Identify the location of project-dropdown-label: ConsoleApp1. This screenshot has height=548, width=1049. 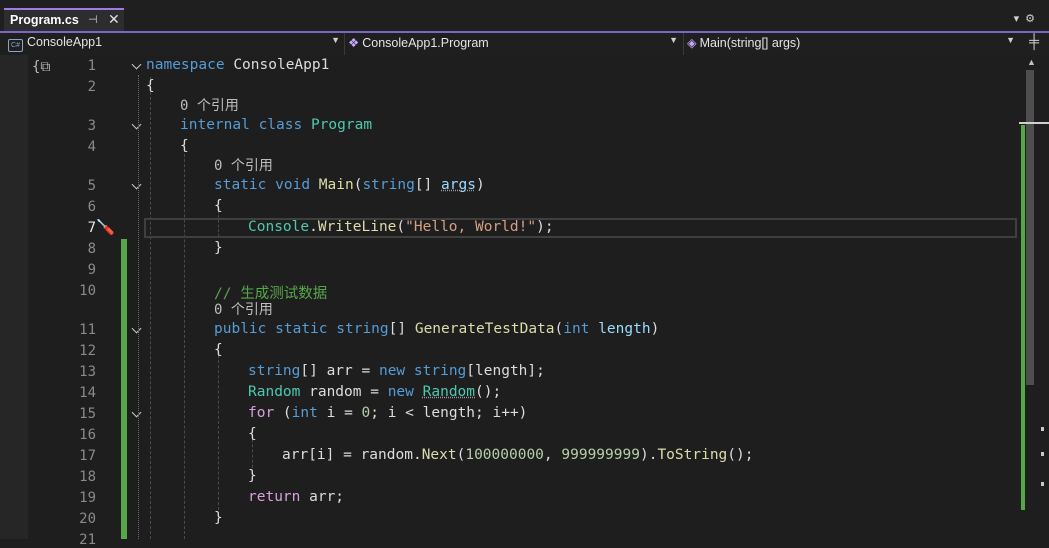
(65, 42).